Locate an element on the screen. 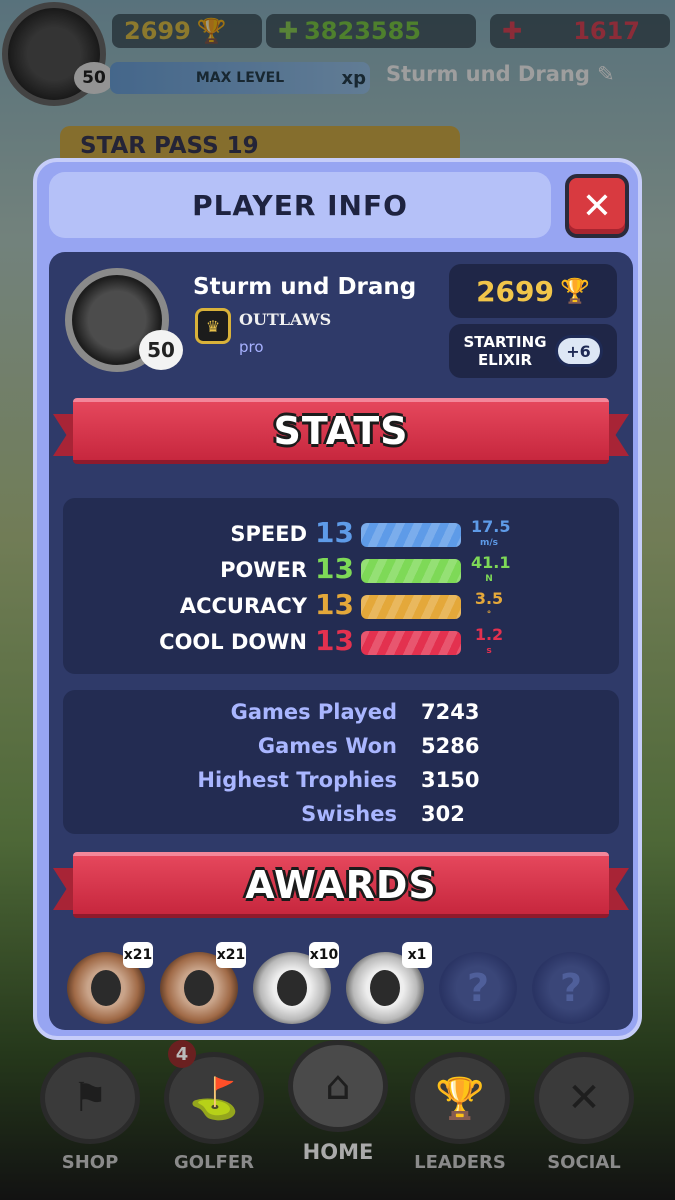  stats-ribbon: STATS is located at coordinates (341, 432).